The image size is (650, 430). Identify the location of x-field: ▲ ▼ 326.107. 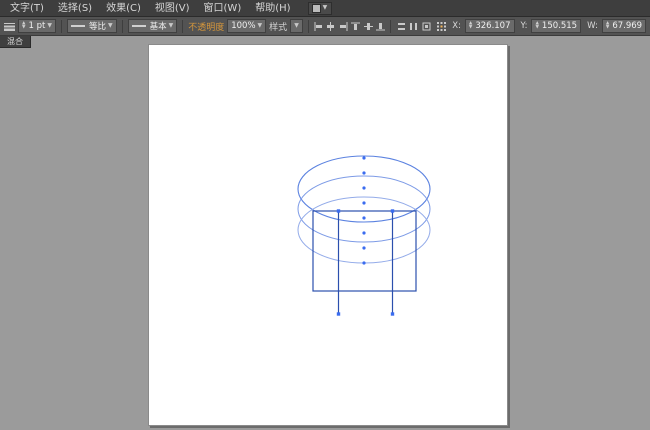
(489, 26).